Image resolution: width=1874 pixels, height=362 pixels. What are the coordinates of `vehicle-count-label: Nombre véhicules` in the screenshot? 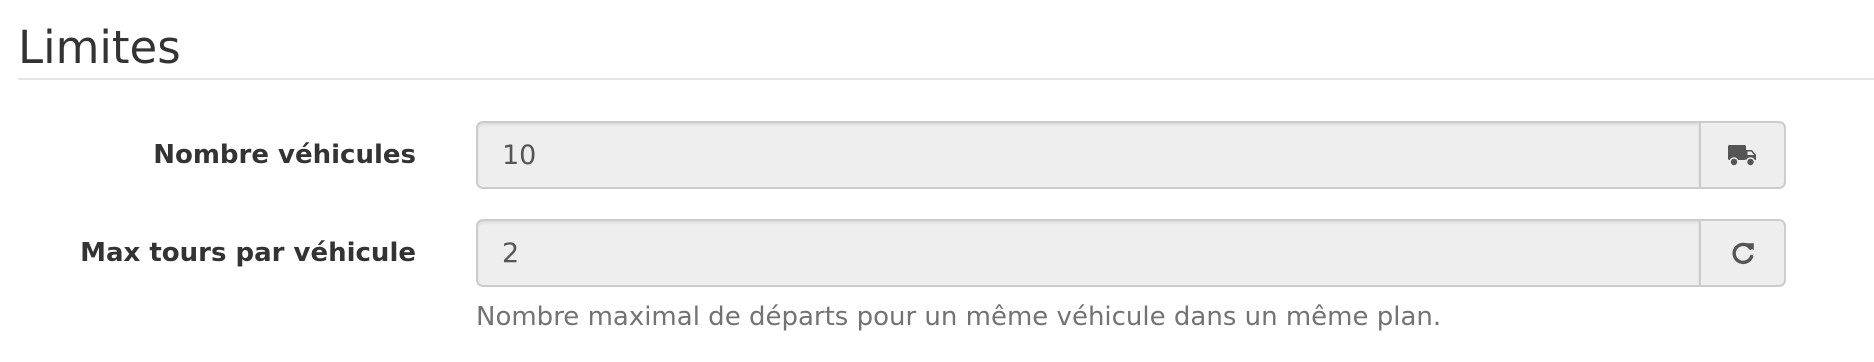 It's located at (284, 155).